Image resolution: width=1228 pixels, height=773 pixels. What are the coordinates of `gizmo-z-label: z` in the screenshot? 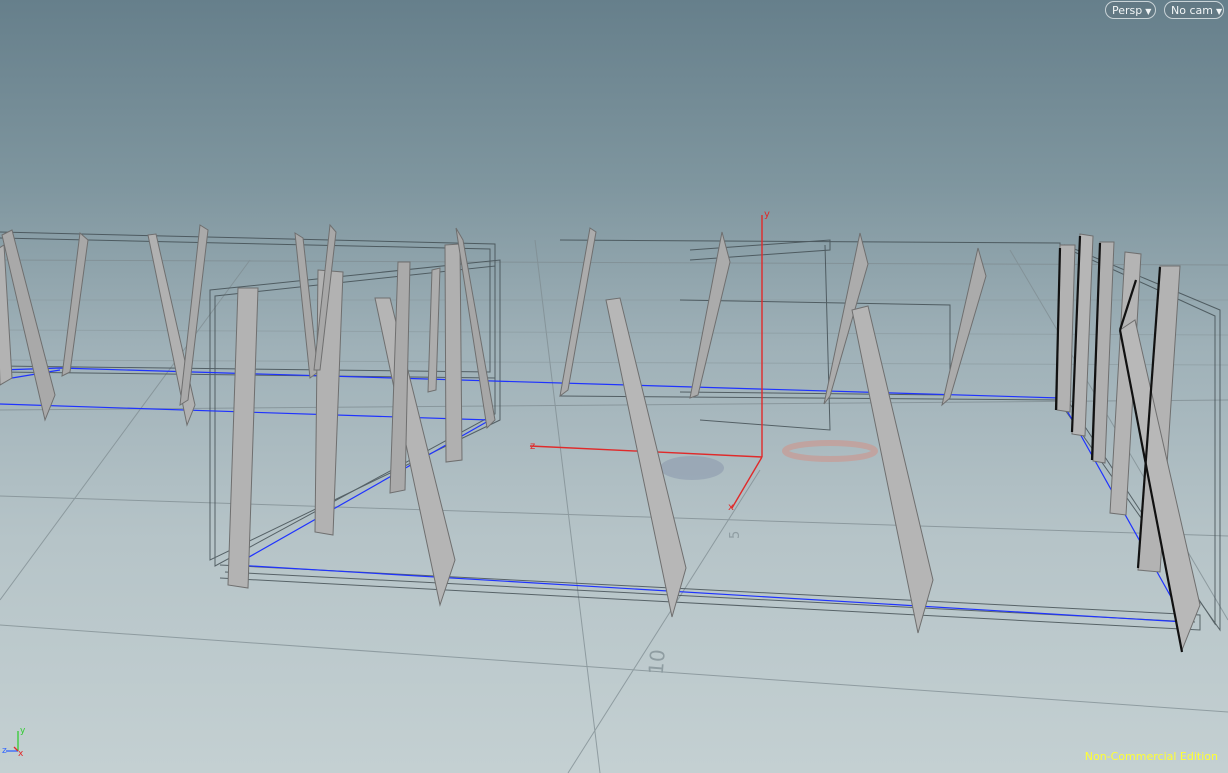 It's located at (4, 751).